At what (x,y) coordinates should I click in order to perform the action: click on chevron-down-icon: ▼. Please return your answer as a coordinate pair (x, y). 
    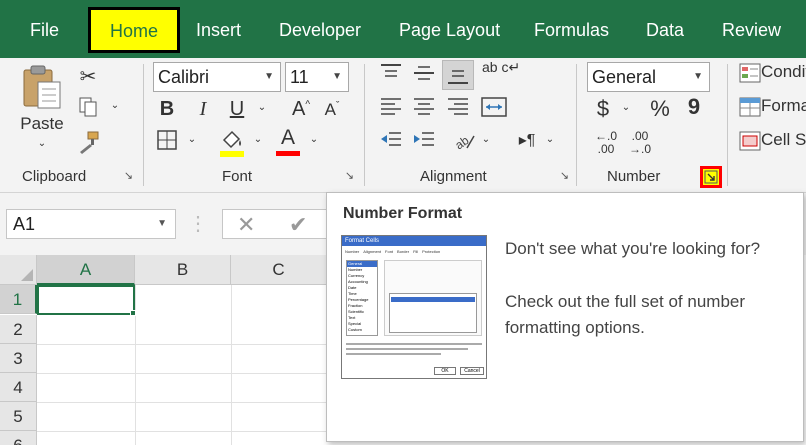
    Looking at the image, I should click on (269, 76).